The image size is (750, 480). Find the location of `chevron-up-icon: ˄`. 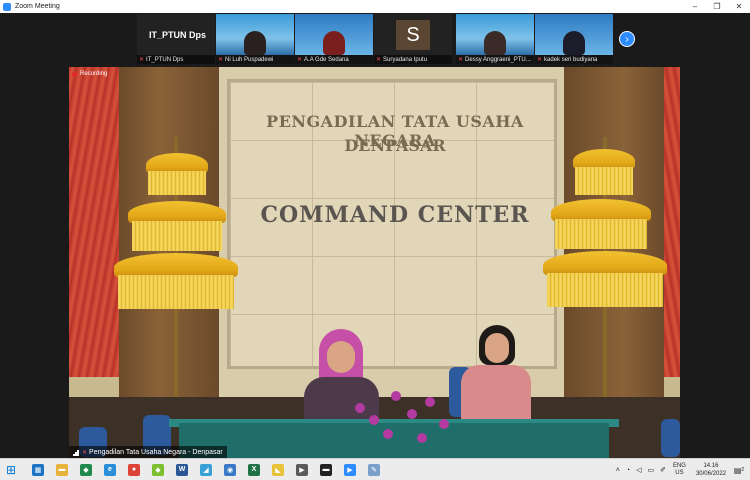

chevron-up-icon: ˄ is located at coordinates (618, 470).